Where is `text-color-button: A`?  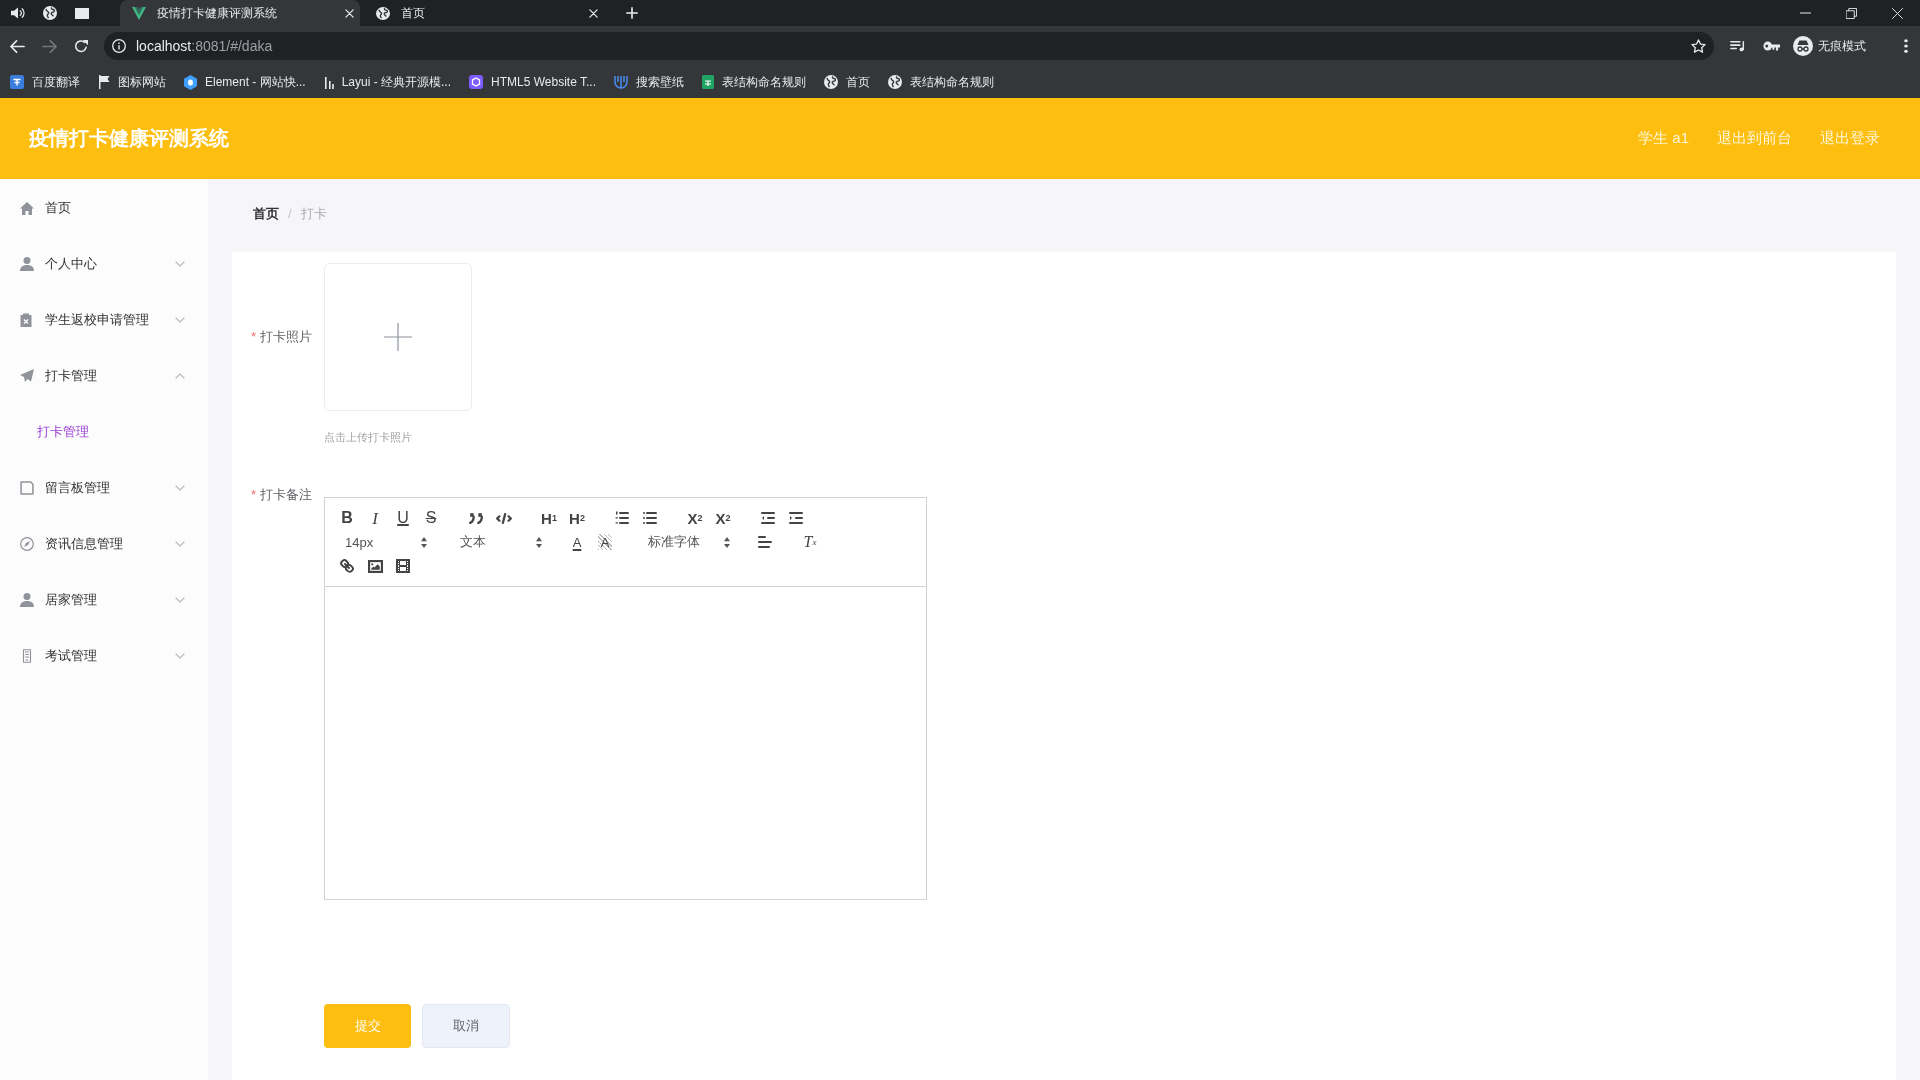
text-color-button: A is located at coordinates (577, 542).